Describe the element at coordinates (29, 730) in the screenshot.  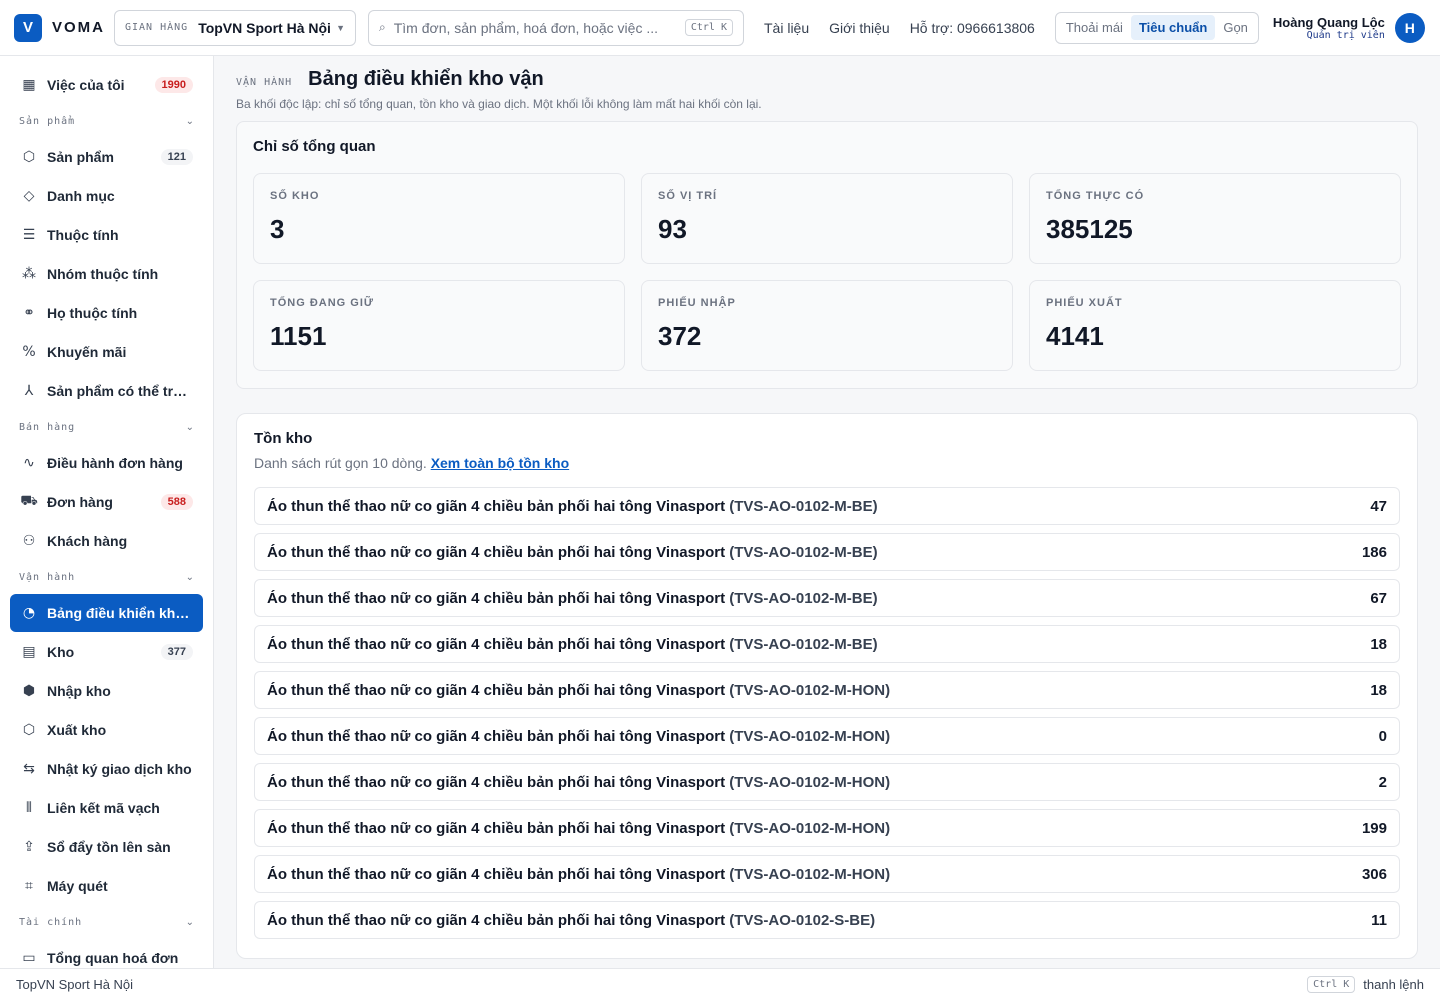
I see `box-out-icon: ⬡` at that location.